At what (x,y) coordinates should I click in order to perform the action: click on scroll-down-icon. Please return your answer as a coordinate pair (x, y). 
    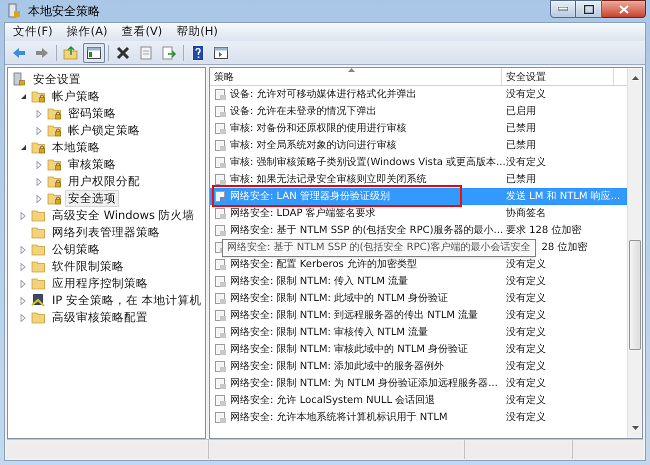
    Looking at the image, I should click on (635, 428).